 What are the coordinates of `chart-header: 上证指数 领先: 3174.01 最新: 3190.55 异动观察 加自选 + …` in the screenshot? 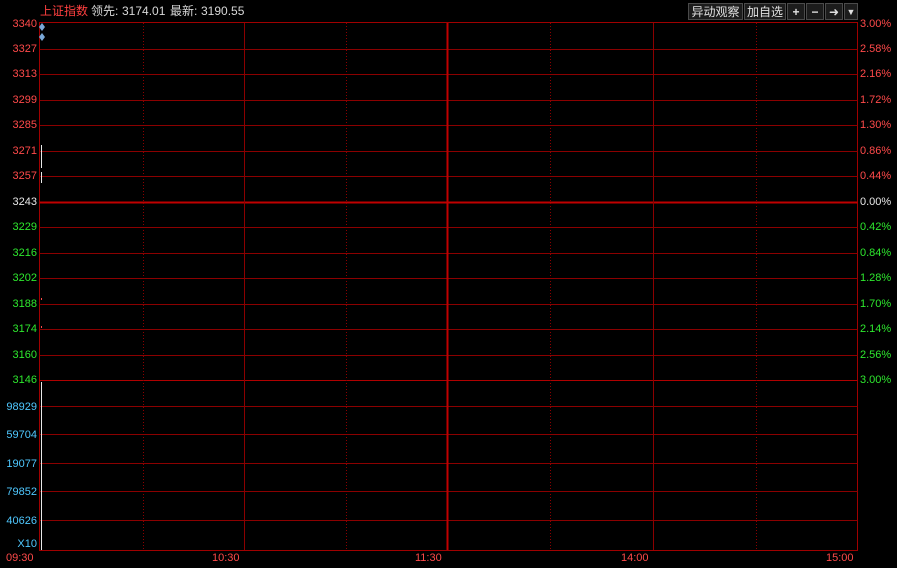 It's located at (448, 11).